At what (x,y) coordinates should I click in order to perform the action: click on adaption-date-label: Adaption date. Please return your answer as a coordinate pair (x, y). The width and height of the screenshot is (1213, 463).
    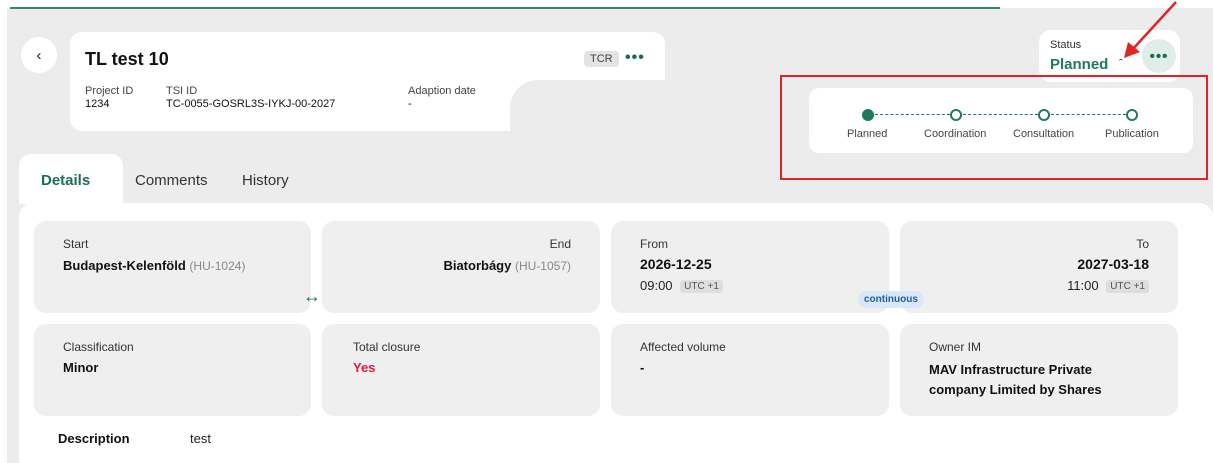
    Looking at the image, I should click on (442, 91).